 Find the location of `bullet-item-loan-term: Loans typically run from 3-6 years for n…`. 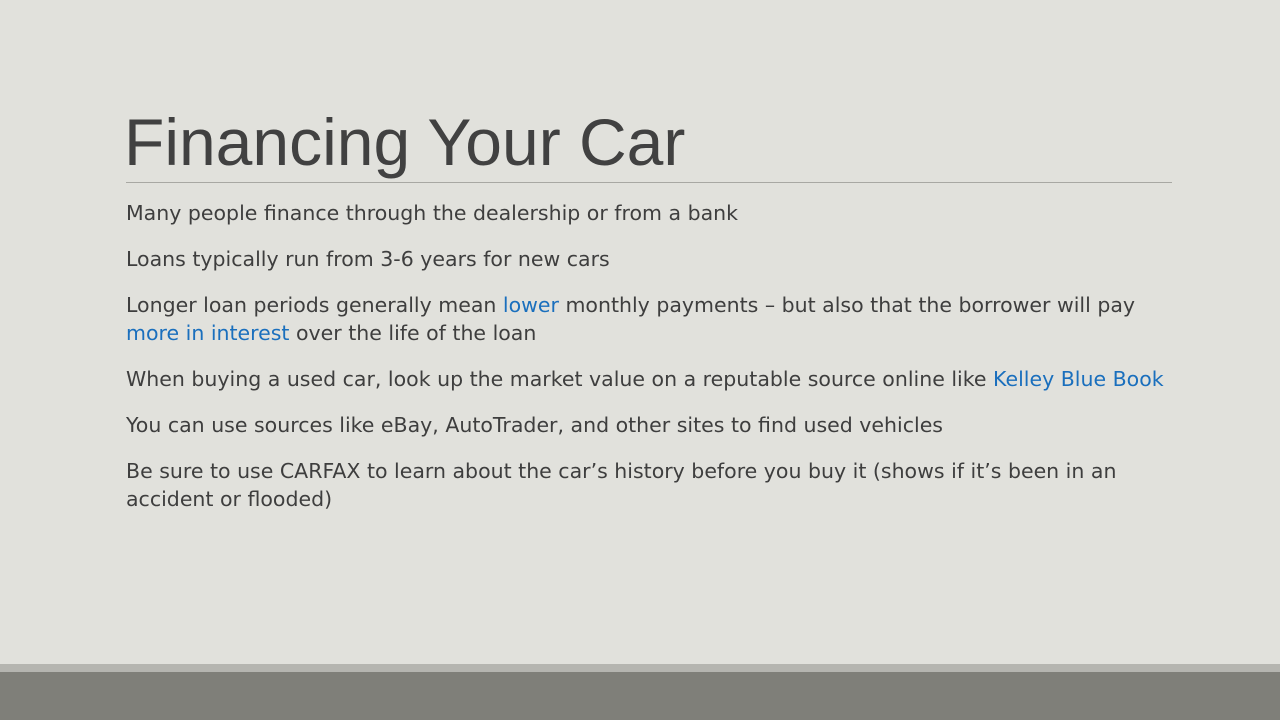

bullet-item-loan-term: Loans typically run from 3-6 years for n… is located at coordinates (646, 259).